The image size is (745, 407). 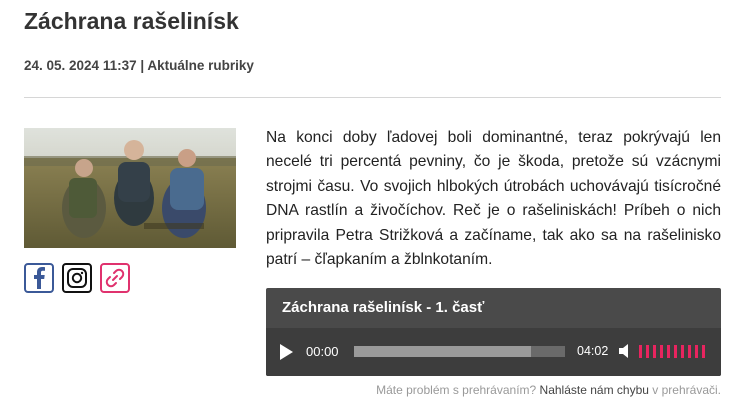 I want to click on report-suffix: v prehrávači., so click(x=686, y=390).